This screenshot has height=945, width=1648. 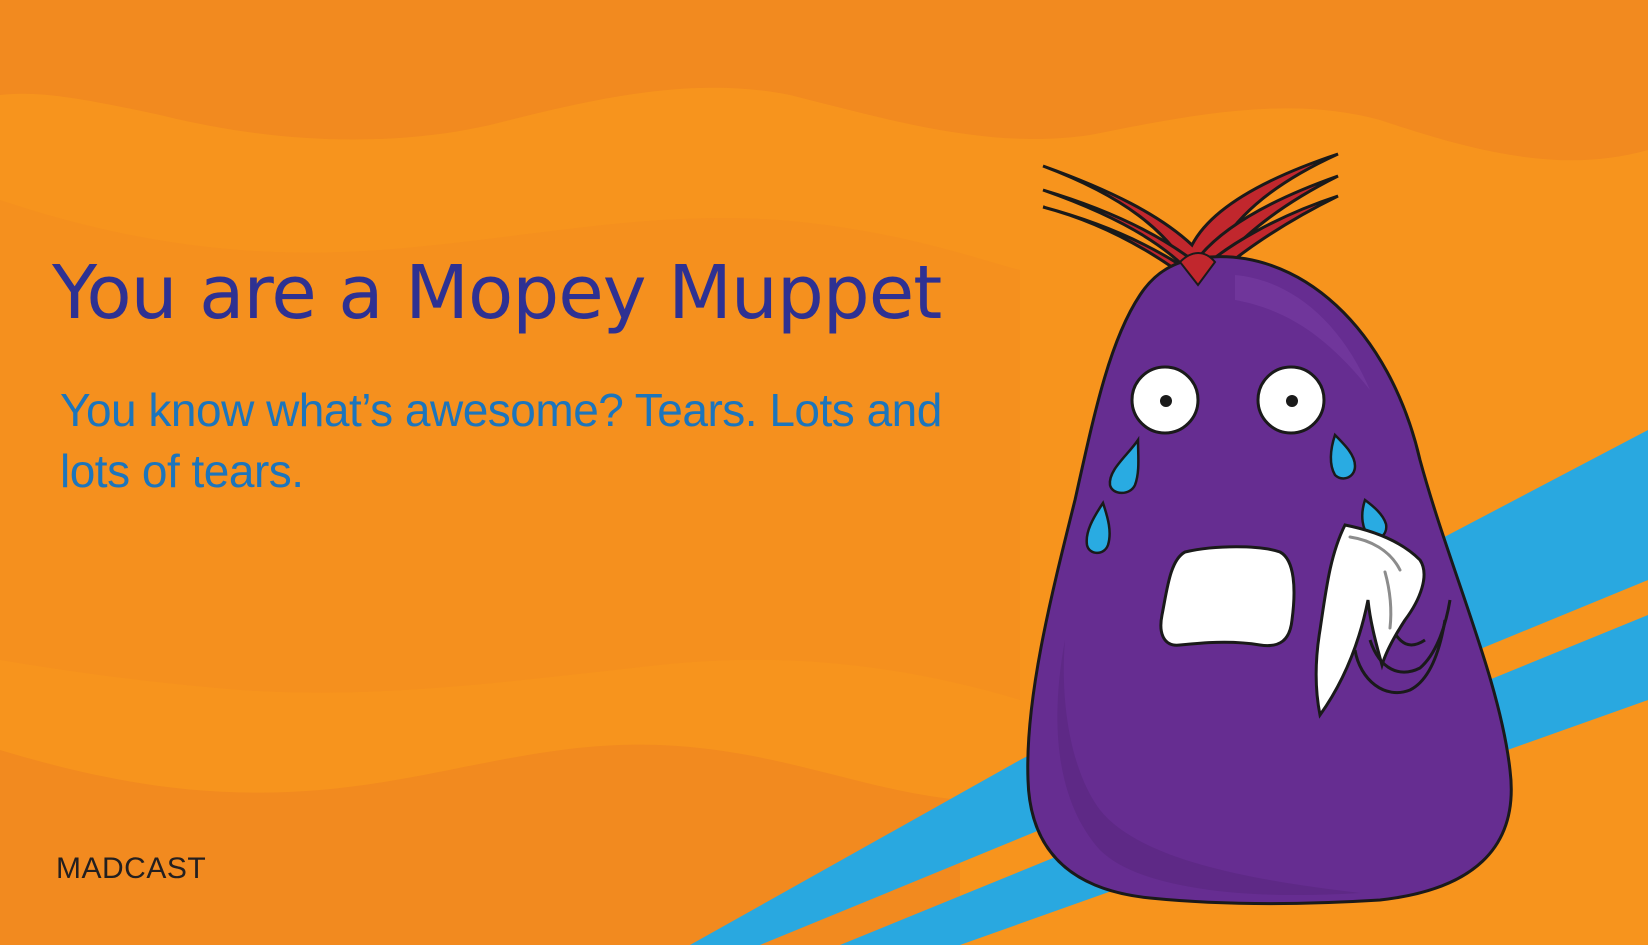 I want to click on muppet-mouth, so click(x=1227, y=596).